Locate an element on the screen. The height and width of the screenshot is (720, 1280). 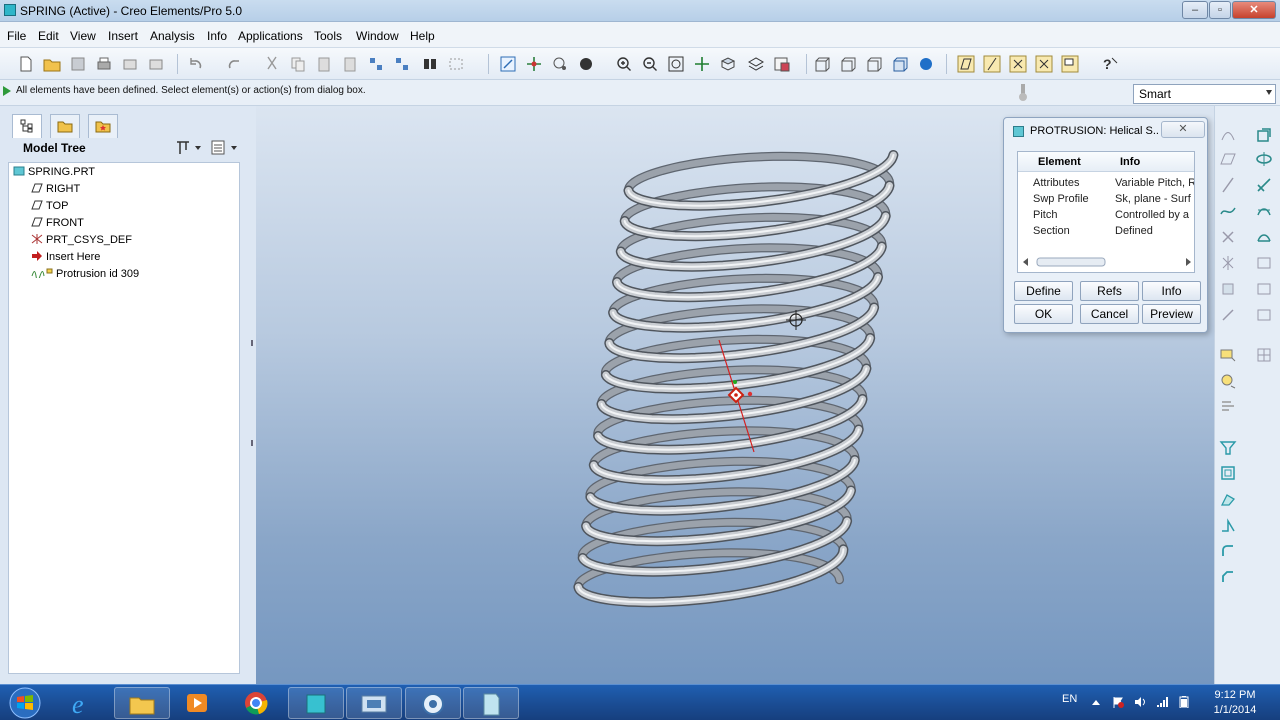
select-box-icon is located at coordinates (456, 64).